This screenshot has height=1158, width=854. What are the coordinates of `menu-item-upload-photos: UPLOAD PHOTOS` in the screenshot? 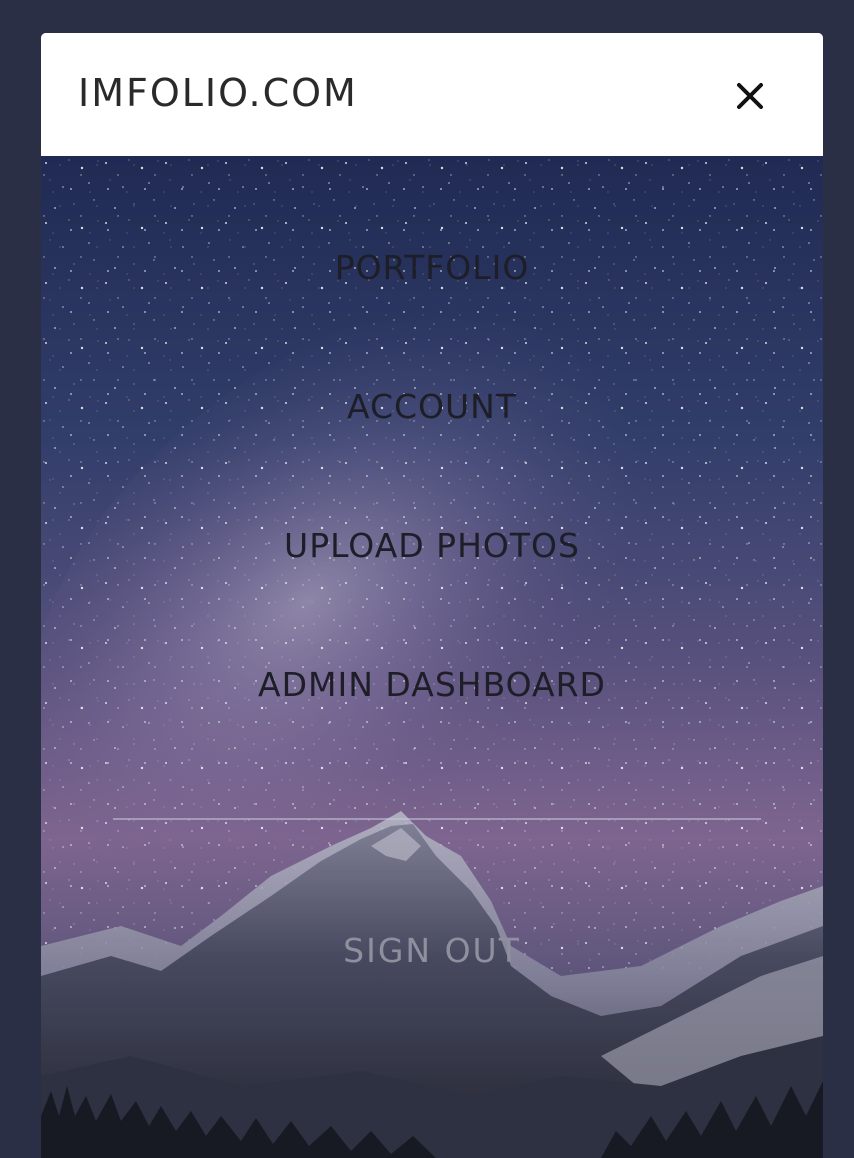 It's located at (432, 545).